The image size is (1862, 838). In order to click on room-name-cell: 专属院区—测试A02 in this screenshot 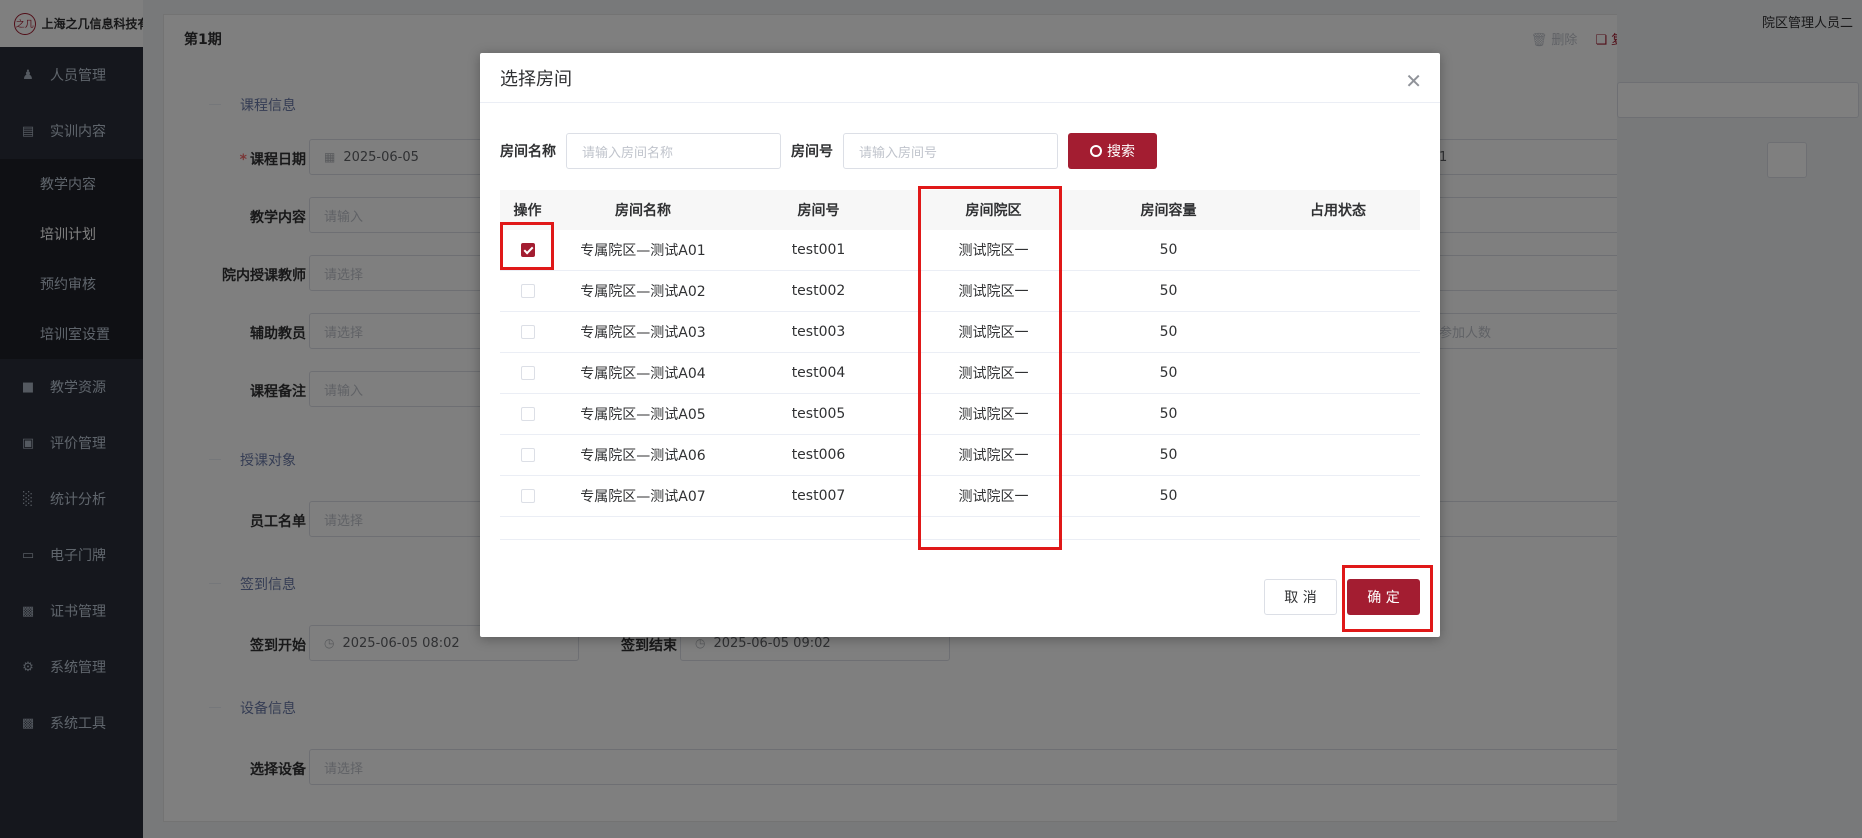, I will do `click(643, 292)`.